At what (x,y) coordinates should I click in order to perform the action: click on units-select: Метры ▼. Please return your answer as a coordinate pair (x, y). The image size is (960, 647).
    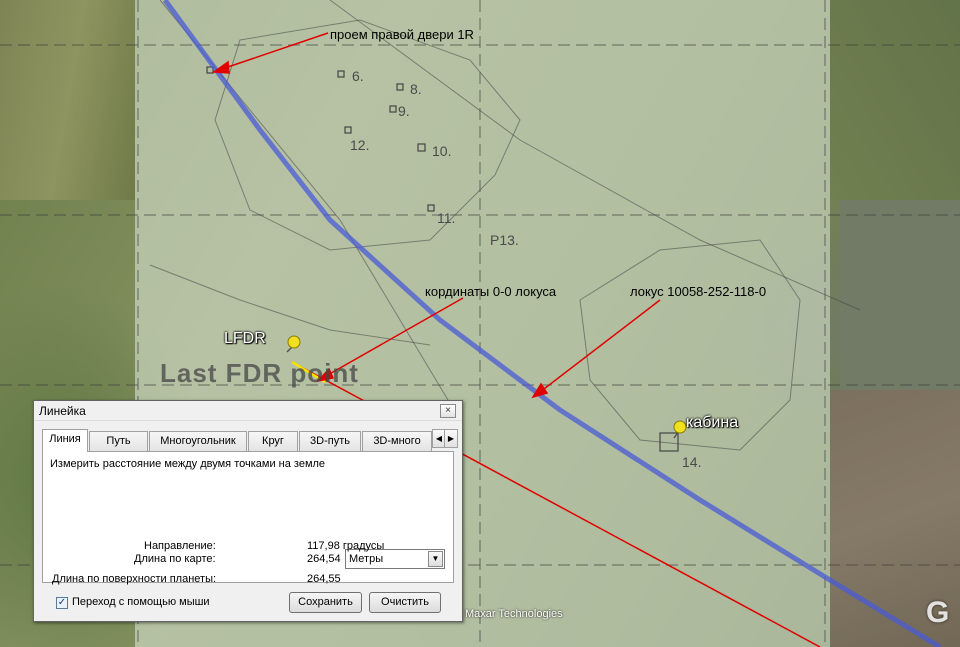
    Looking at the image, I should click on (395, 559).